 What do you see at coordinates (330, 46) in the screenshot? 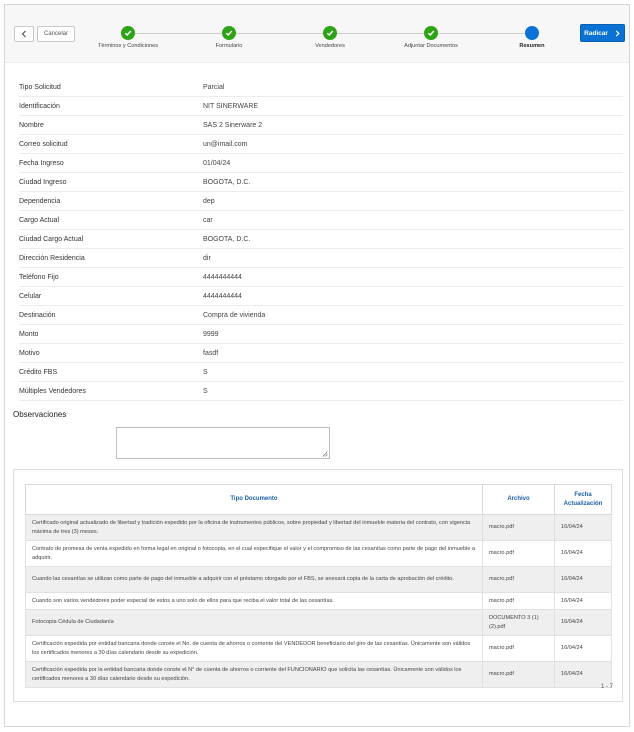
I see `step-label: Vendedores` at bounding box center [330, 46].